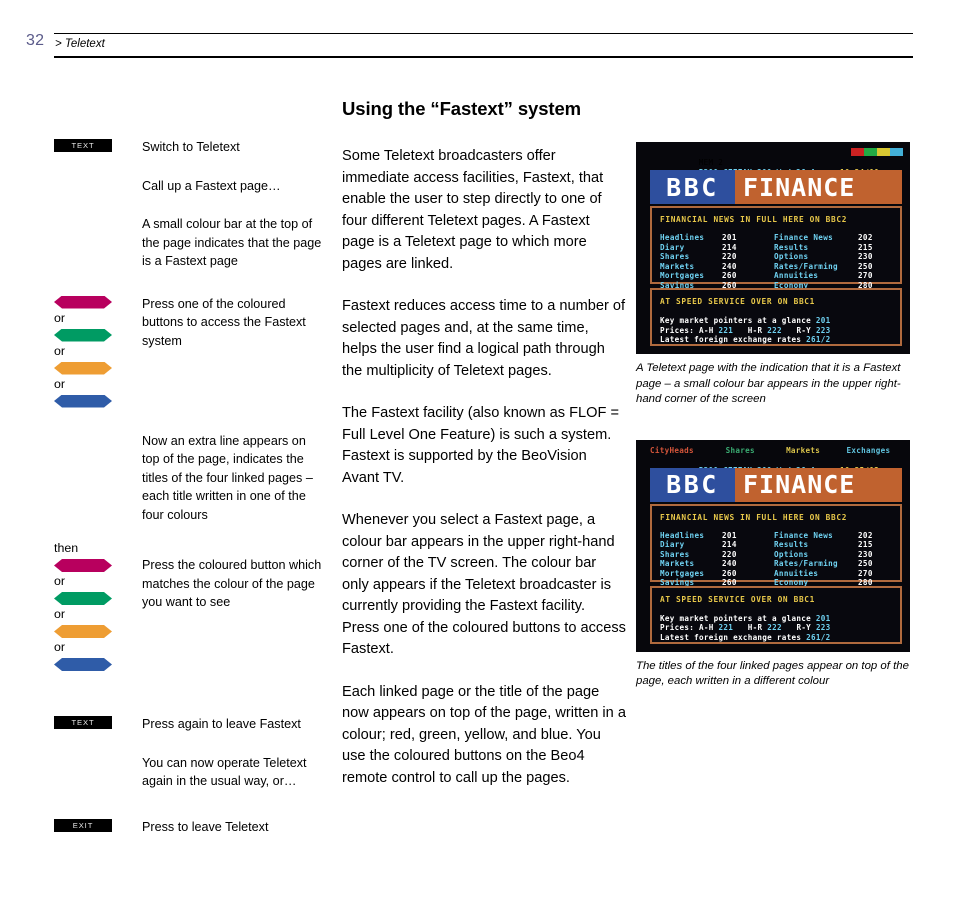  I want to click on teletext-index-page: 220, so click(729, 554).